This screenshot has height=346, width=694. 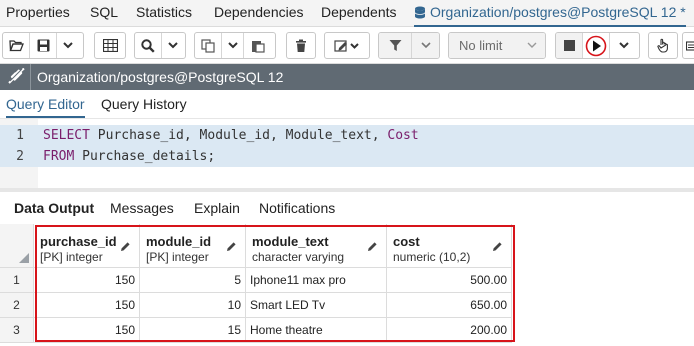 What do you see at coordinates (432, 257) in the screenshot?
I see `column-type: numeric (10,2)` at bounding box center [432, 257].